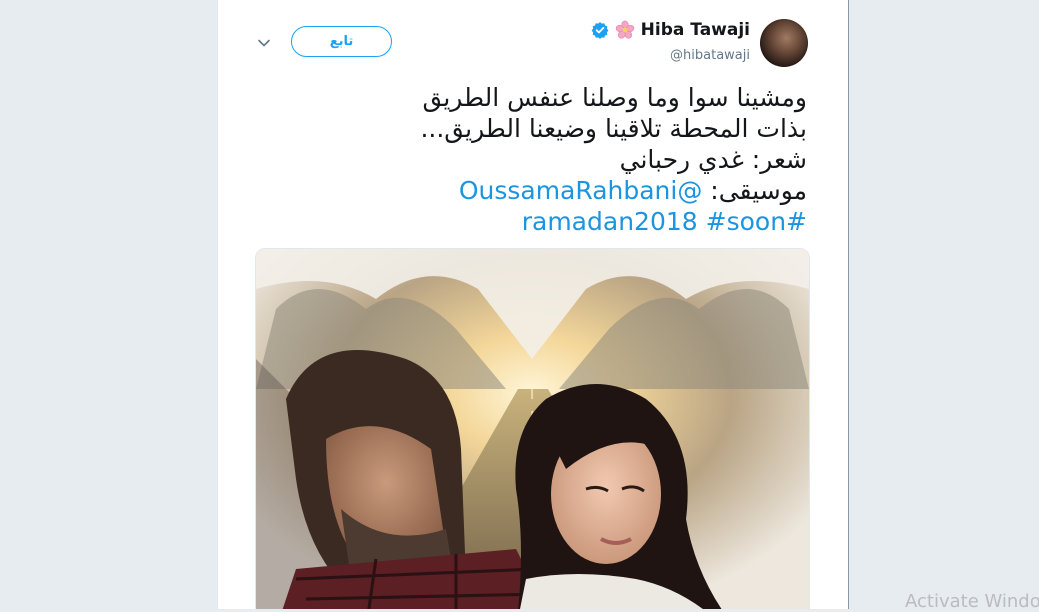 The height and width of the screenshot is (612, 1039). Describe the element at coordinates (713, 159) in the screenshot. I see `tweet-text-line: شعر: غدي رحباني` at that location.